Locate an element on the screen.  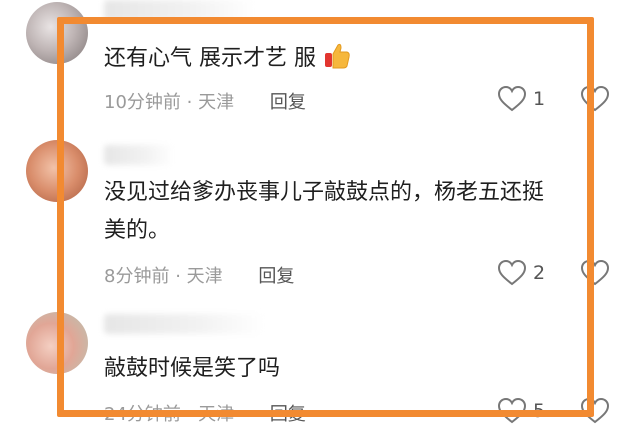
like-button: 1 is located at coordinates (521, 99).